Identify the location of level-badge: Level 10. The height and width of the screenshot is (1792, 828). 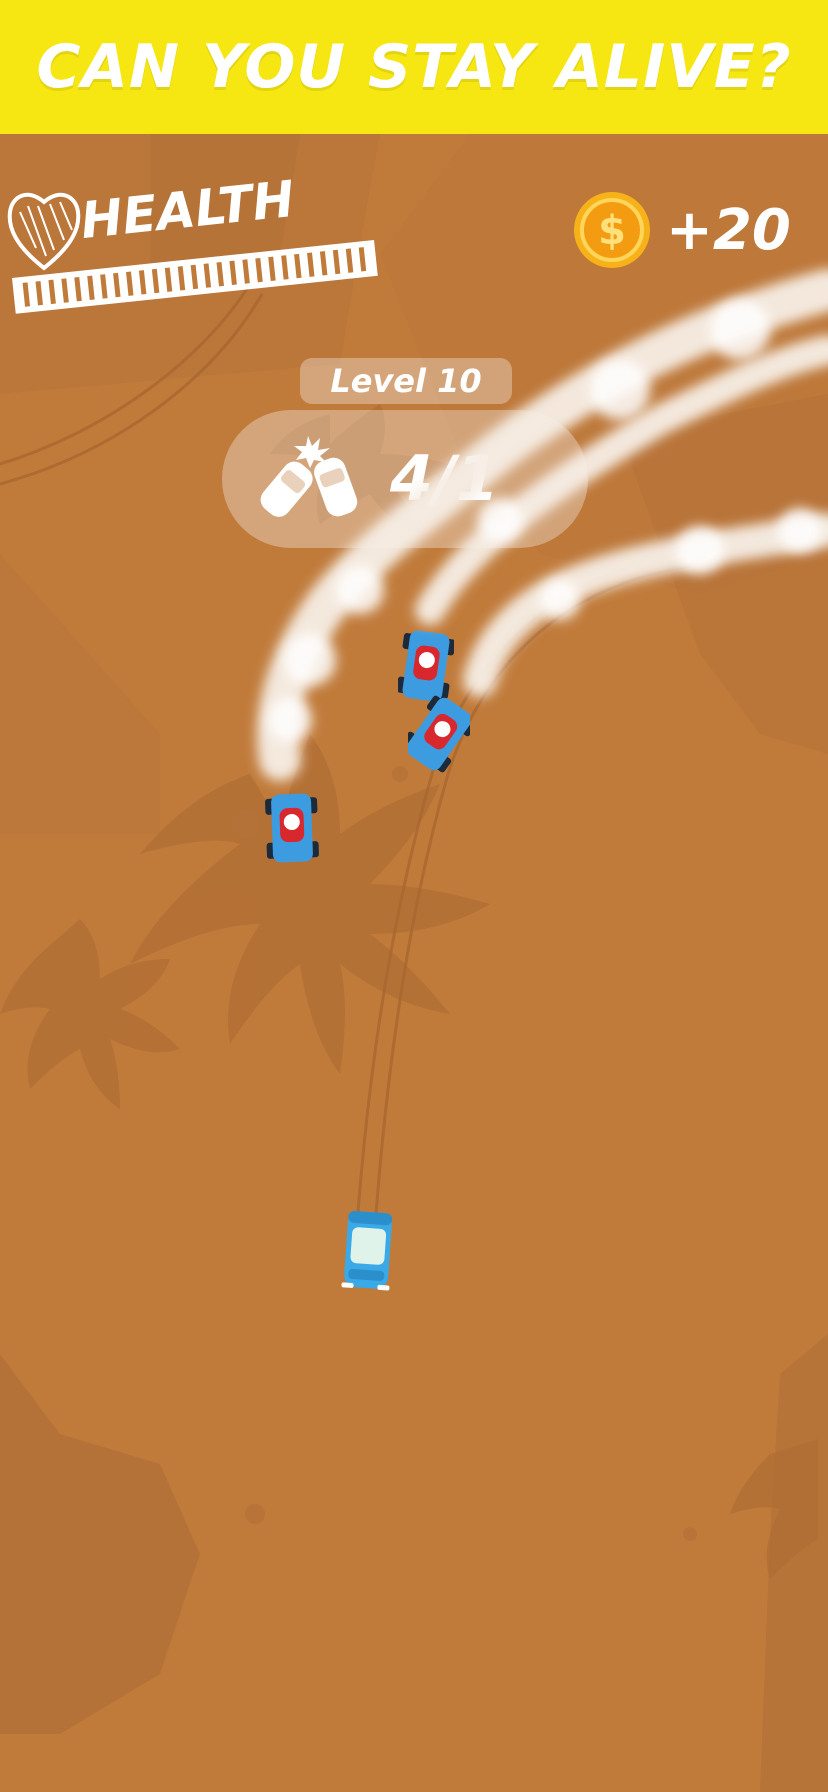
(406, 381).